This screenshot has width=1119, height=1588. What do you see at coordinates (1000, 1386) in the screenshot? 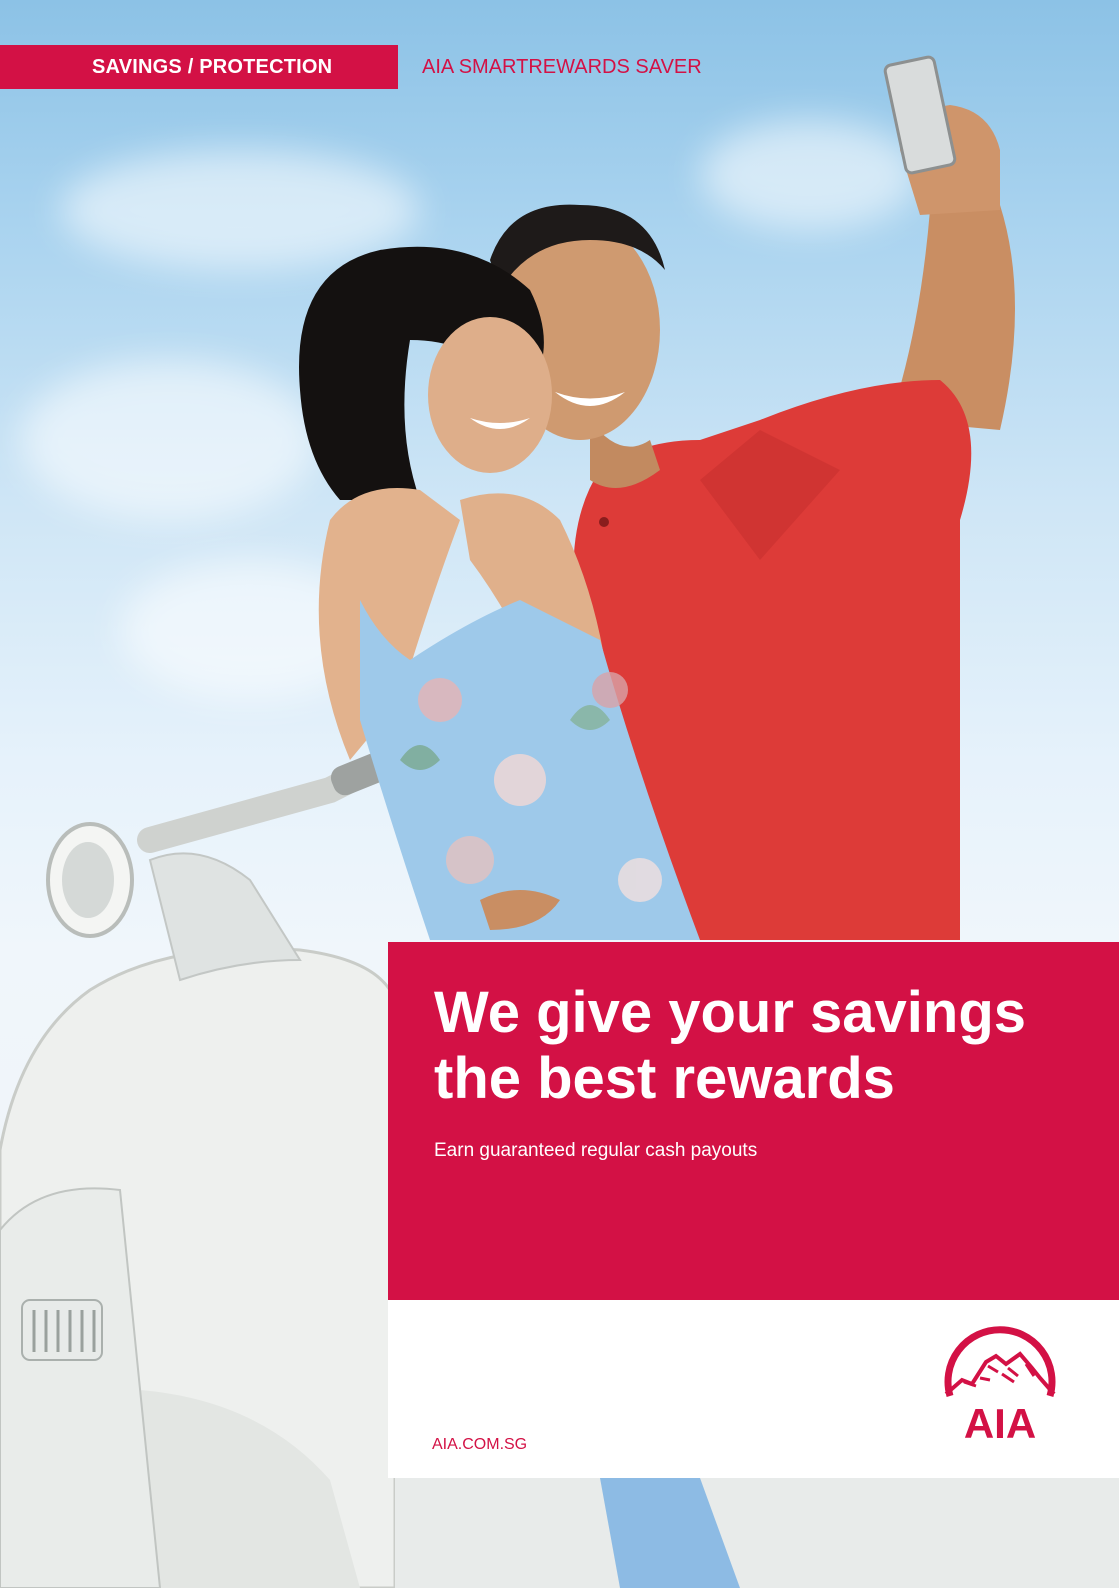
I see `aia-mountain-logo-icon: AIA` at bounding box center [1000, 1386].